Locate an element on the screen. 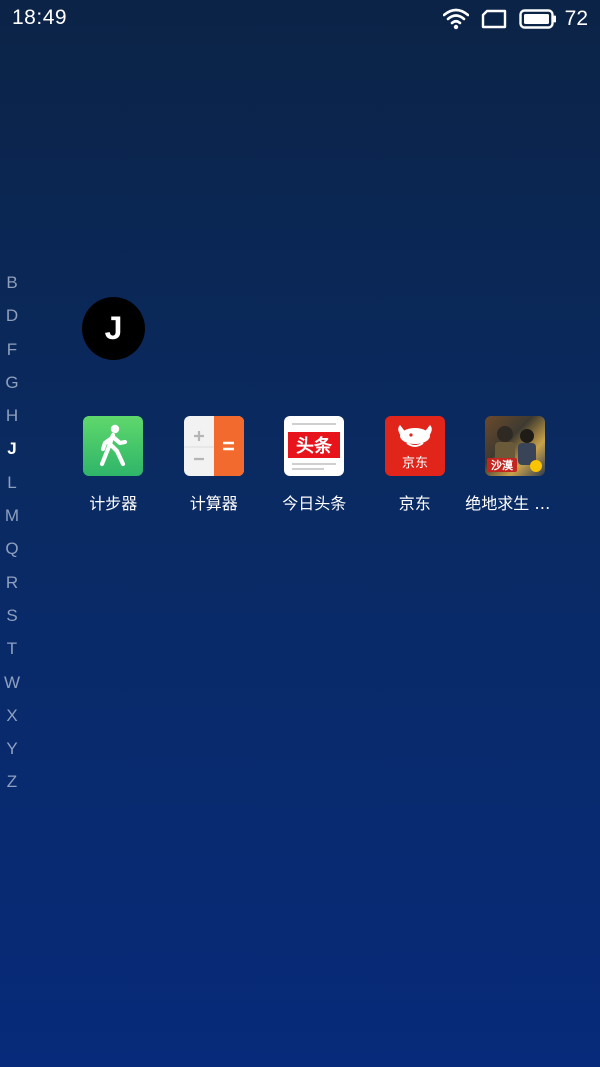 This screenshot has height=1067, width=600. jd-icon: 京东 is located at coordinates (414, 446).